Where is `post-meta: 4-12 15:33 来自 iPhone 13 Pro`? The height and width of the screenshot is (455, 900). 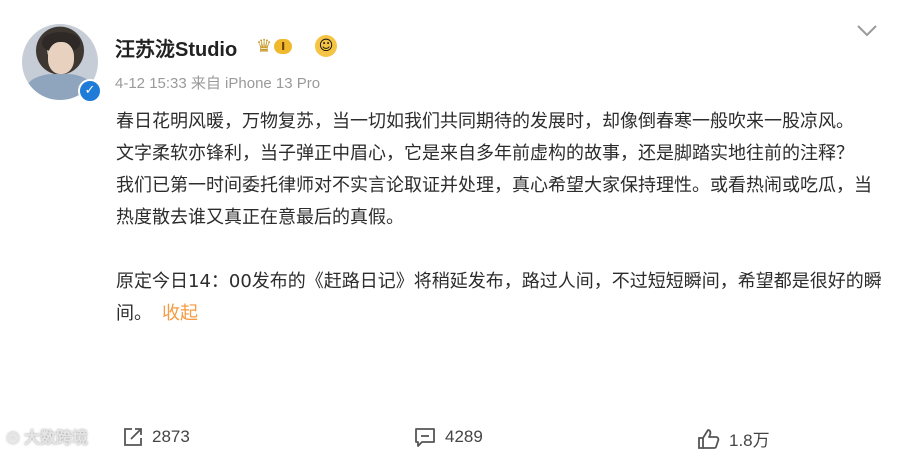 post-meta: 4-12 15:33 来自 iPhone 13 Pro is located at coordinates (218, 83).